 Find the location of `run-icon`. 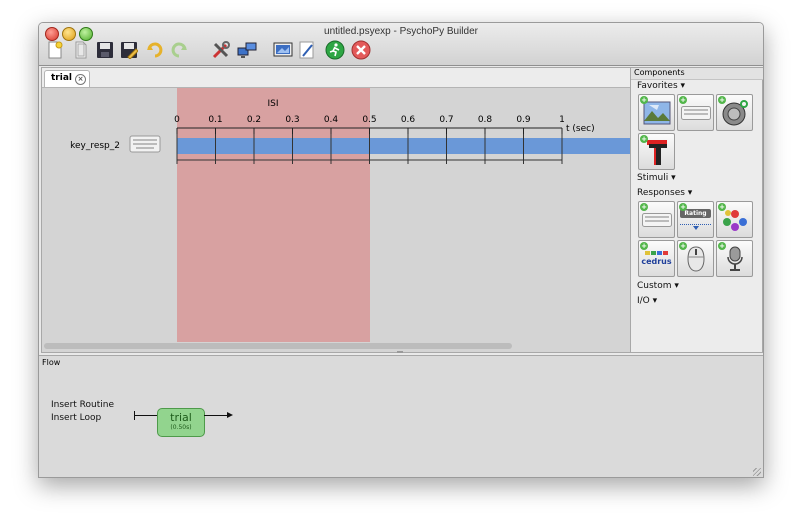

run-icon is located at coordinates (335, 50).